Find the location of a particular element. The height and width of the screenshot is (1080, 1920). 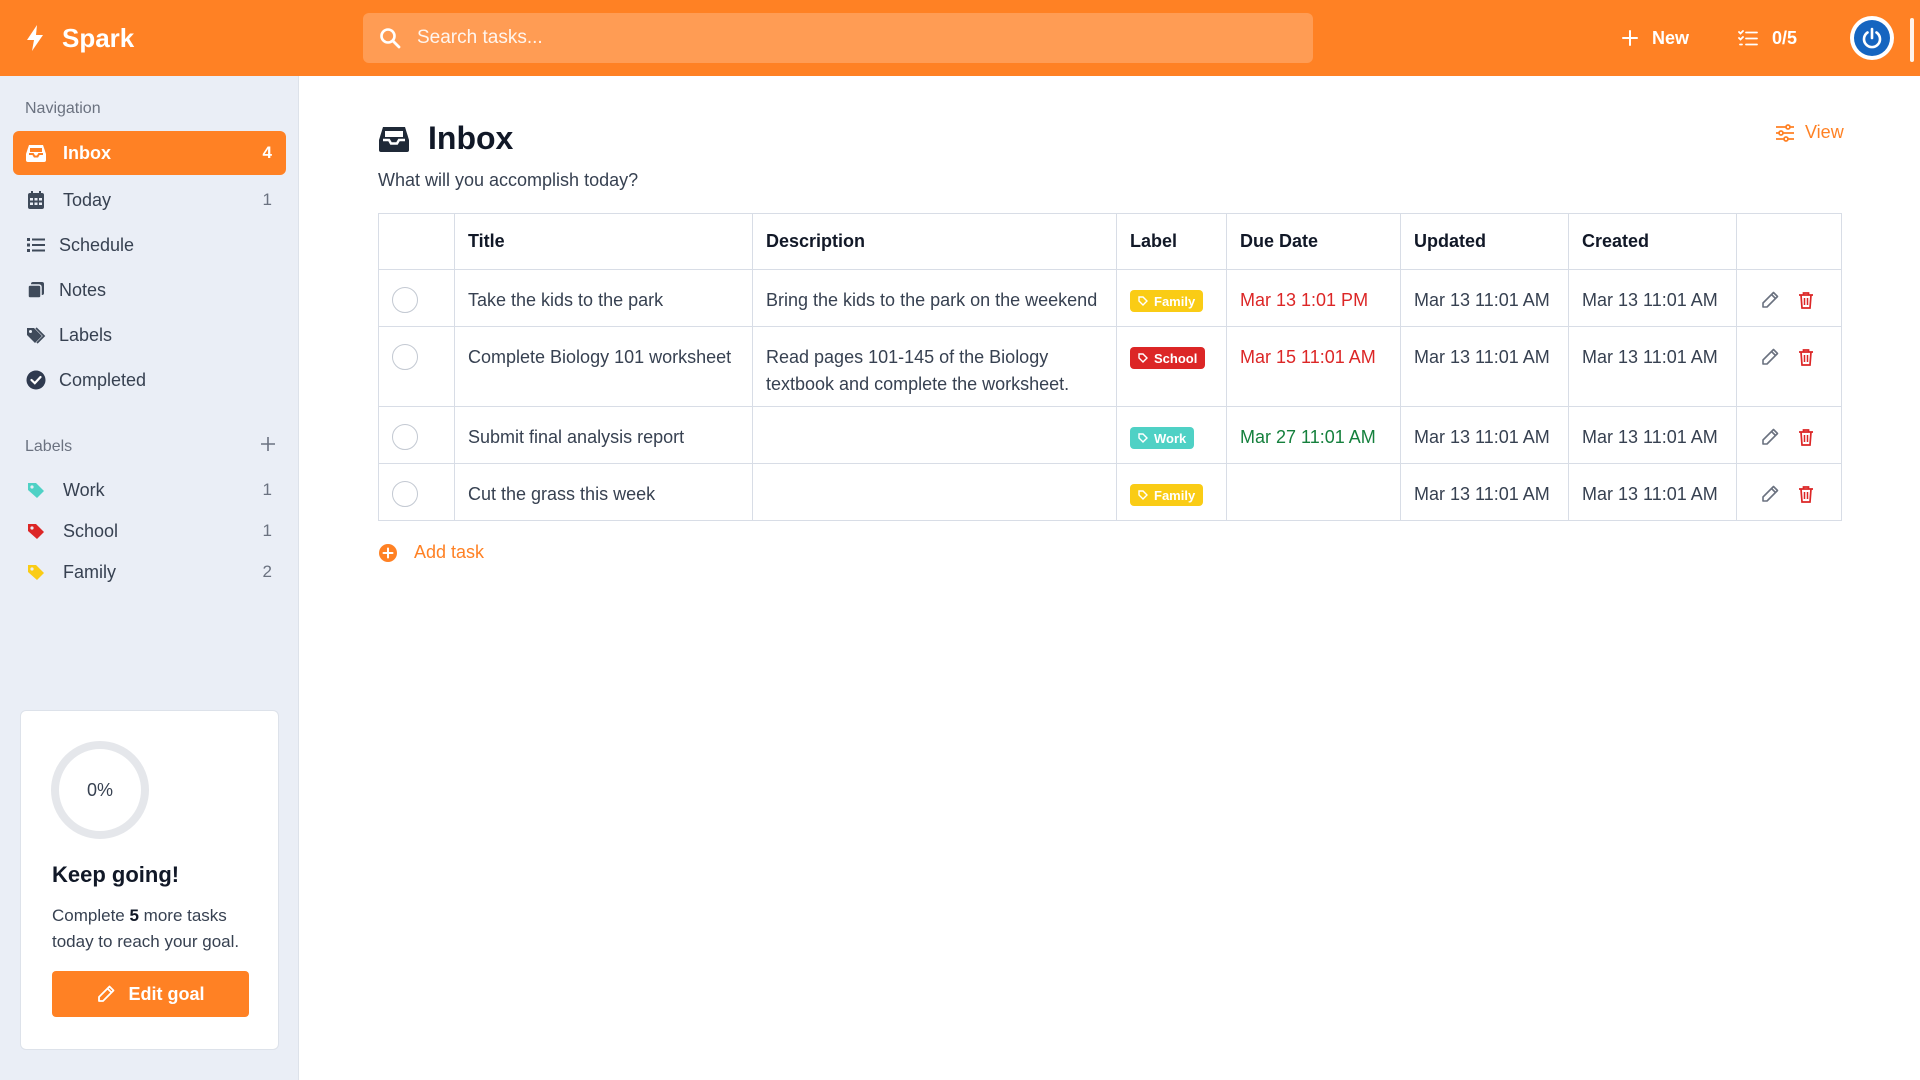

sidebar-item-completed: Completed is located at coordinates (149, 380).